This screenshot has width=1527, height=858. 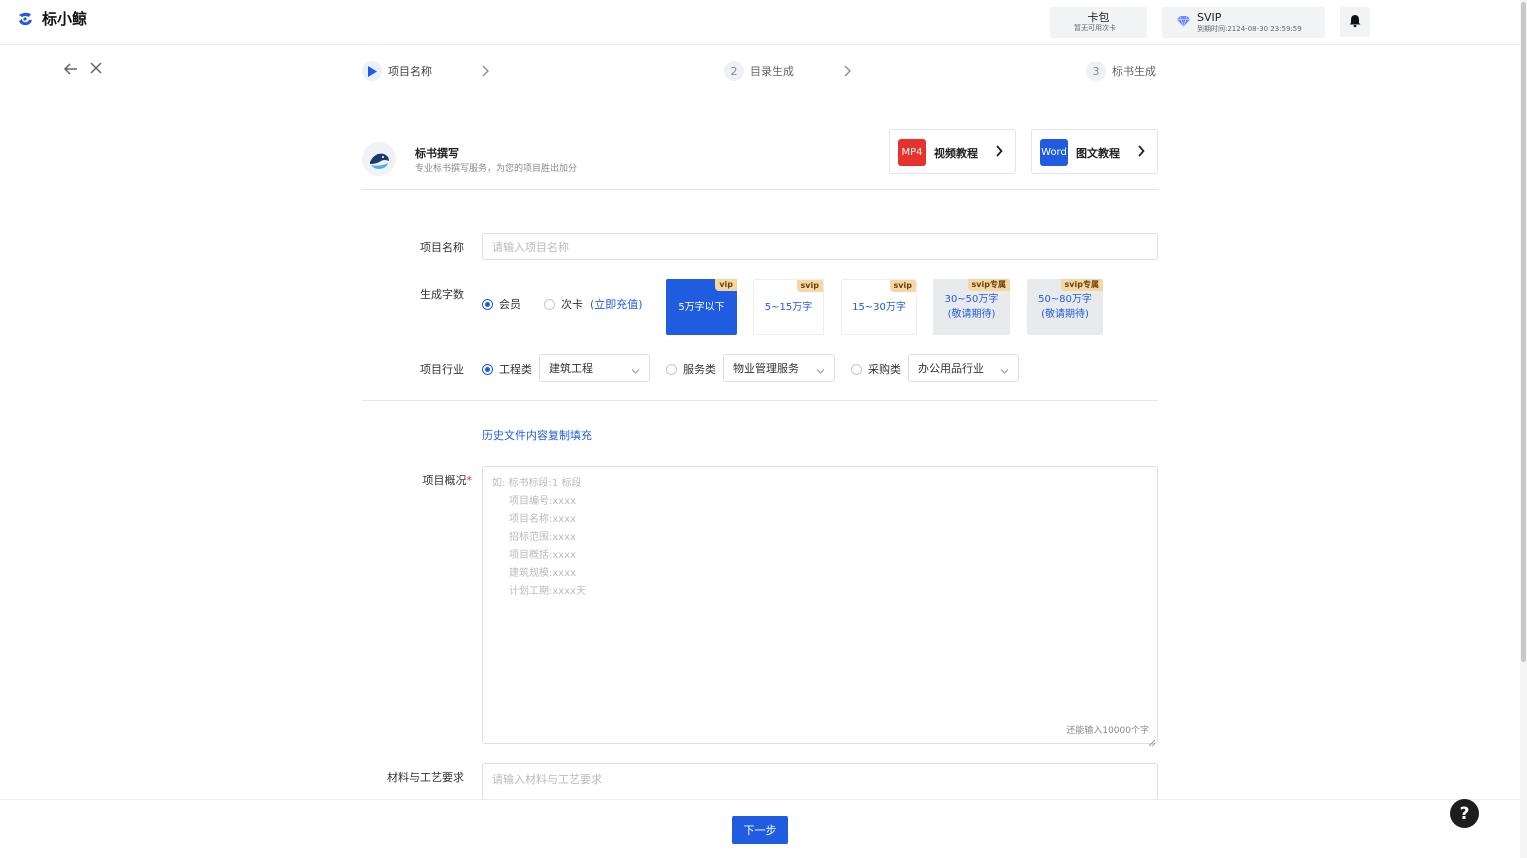 What do you see at coordinates (543, 573) in the screenshot?
I see `placeholder-line: 建筑规模:xxxx` at bounding box center [543, 573].